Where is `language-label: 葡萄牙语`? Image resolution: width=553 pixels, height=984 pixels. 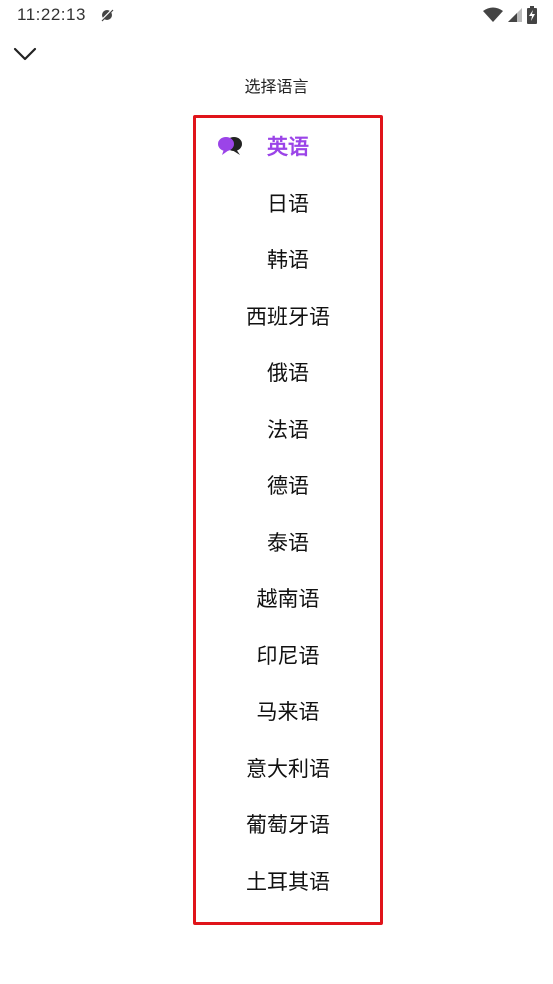 language-label: 葡萄牙语 is located at coordinates (288, 825).